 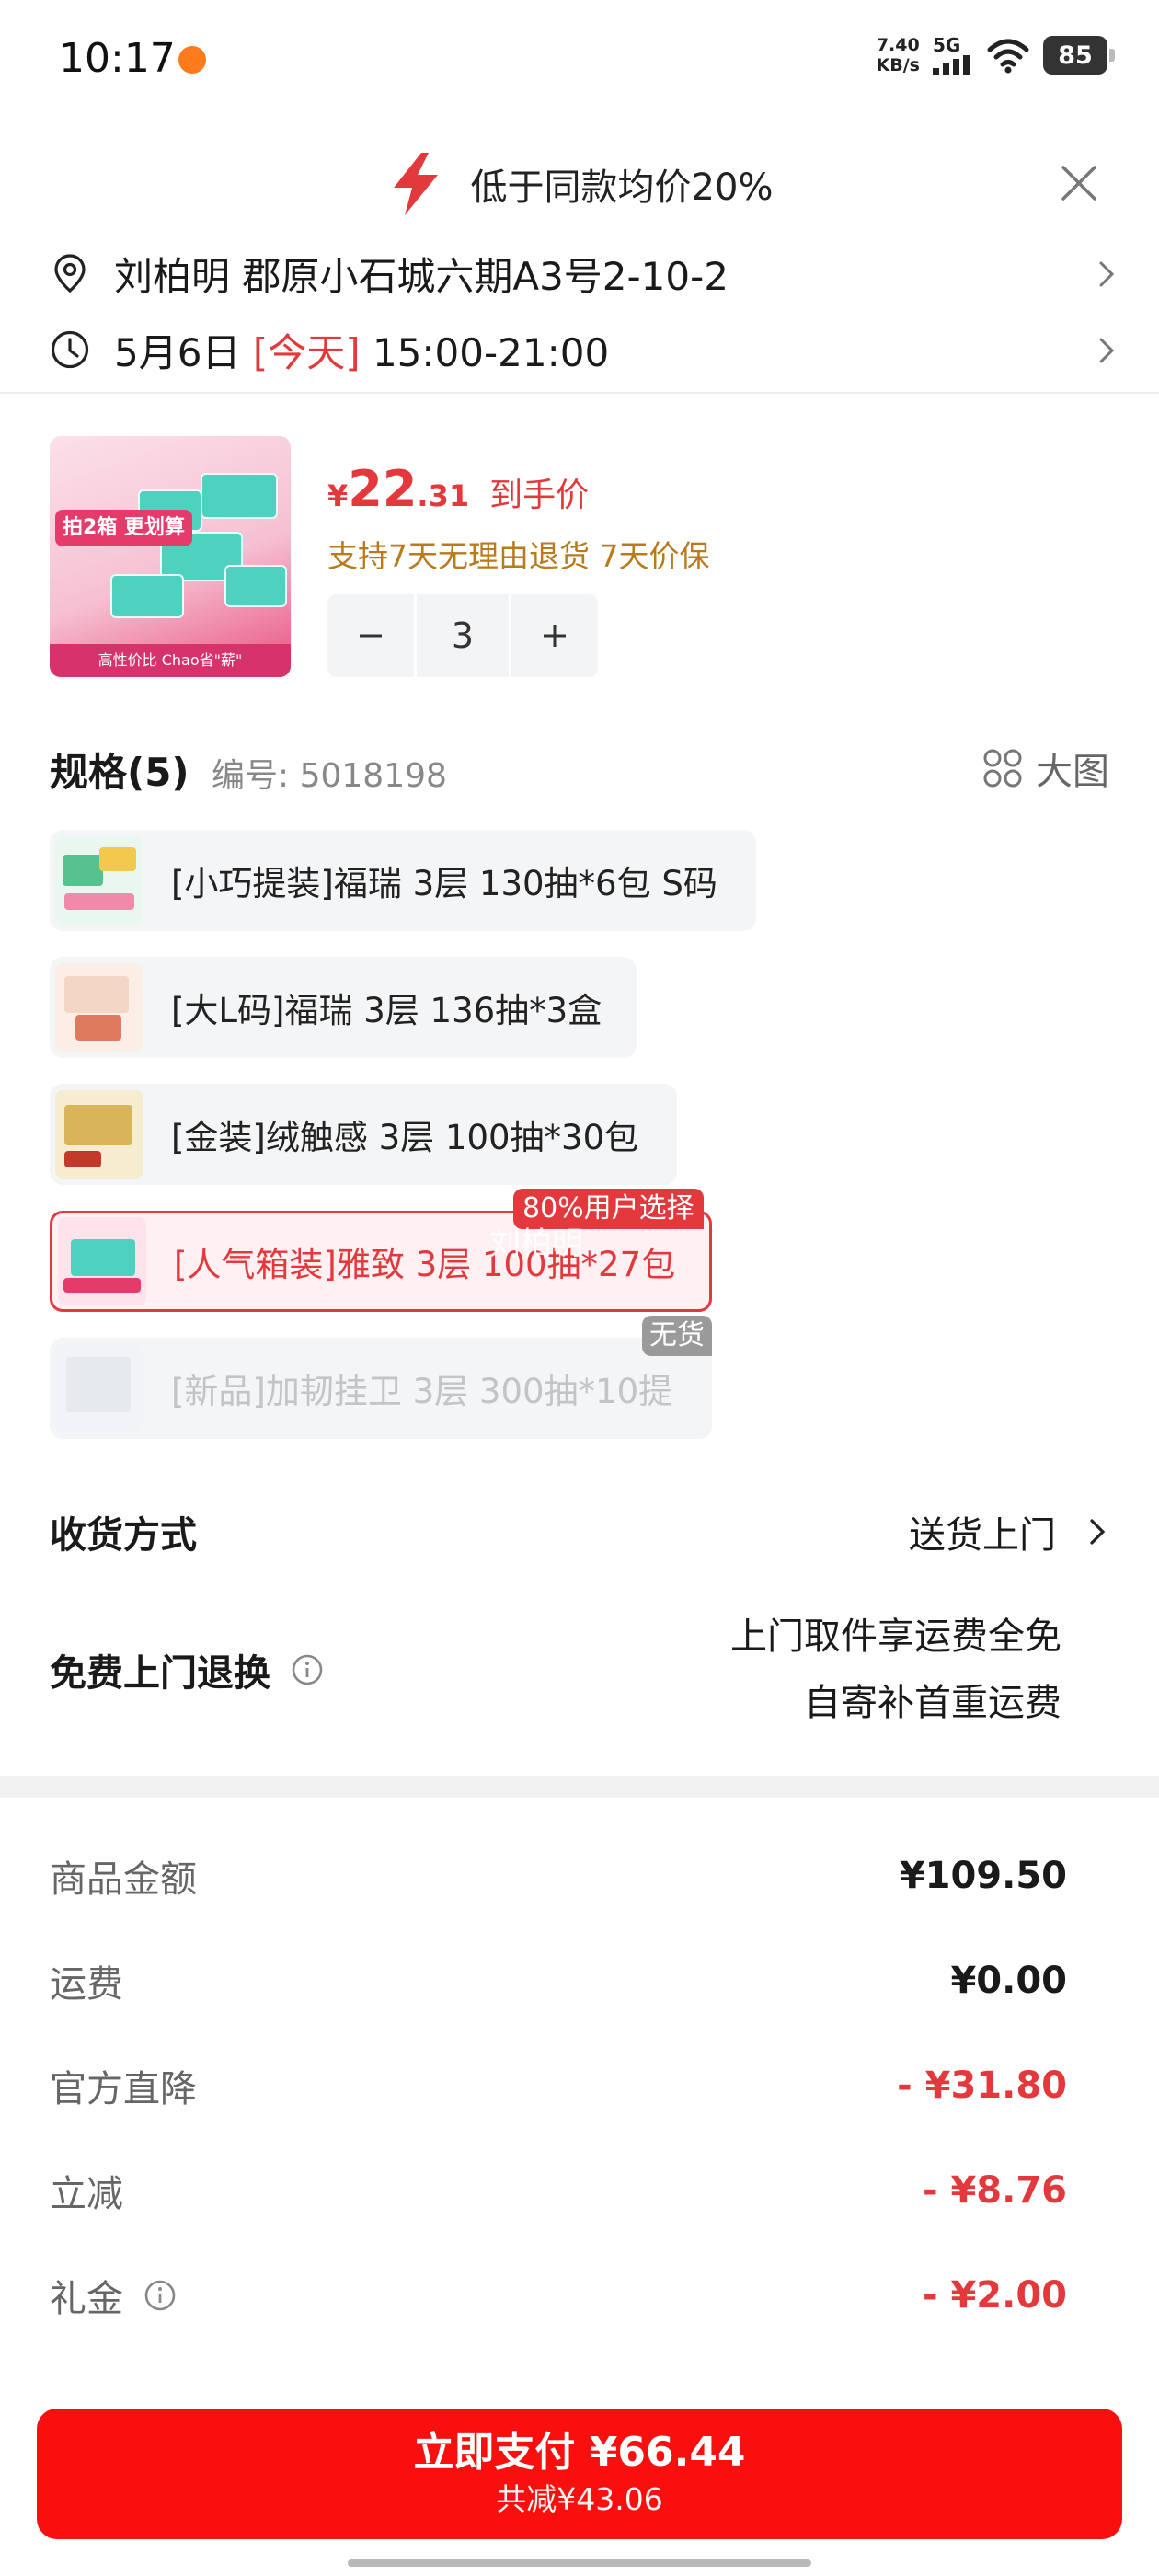 I want to click on net-speed: 7.40 KB/s, so click(x=898, y=55).